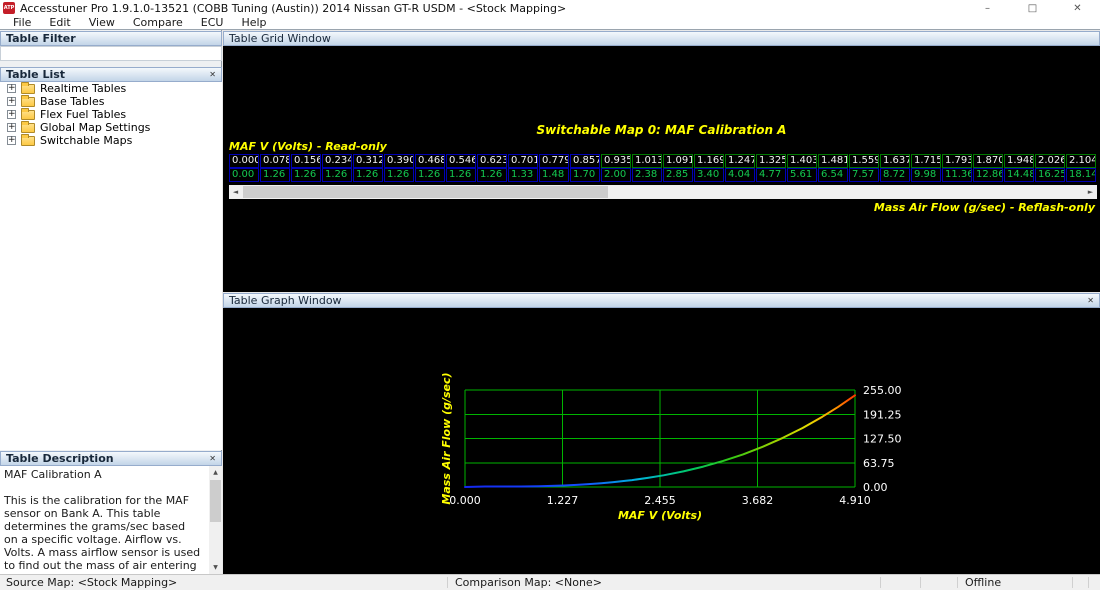 This screenshot has width=1100, height=590. I want to click on tree-item-label: Base Tables, so click(72, 101).